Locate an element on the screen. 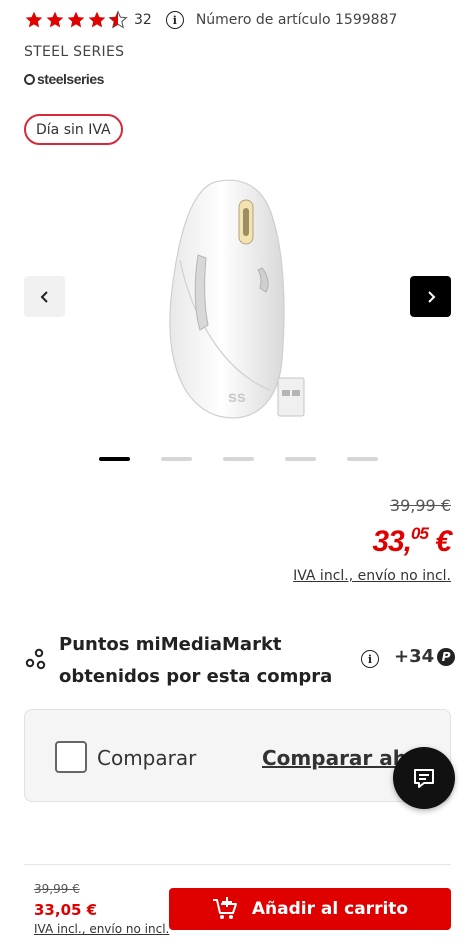 The width and height of the screenshot is (475, 949). points-value: +34 P is located at coordinates (425, 656).